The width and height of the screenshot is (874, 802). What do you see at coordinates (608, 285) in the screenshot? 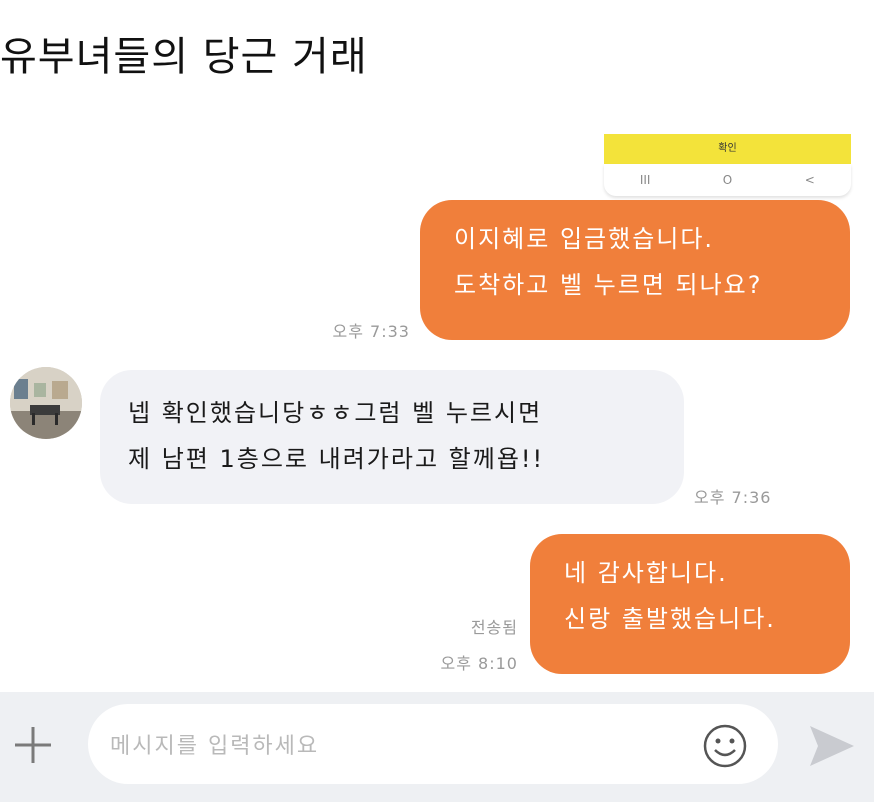
I see `message-line: 도착하고 벨 누르면 되나요?` at bounding box center [608, 285].